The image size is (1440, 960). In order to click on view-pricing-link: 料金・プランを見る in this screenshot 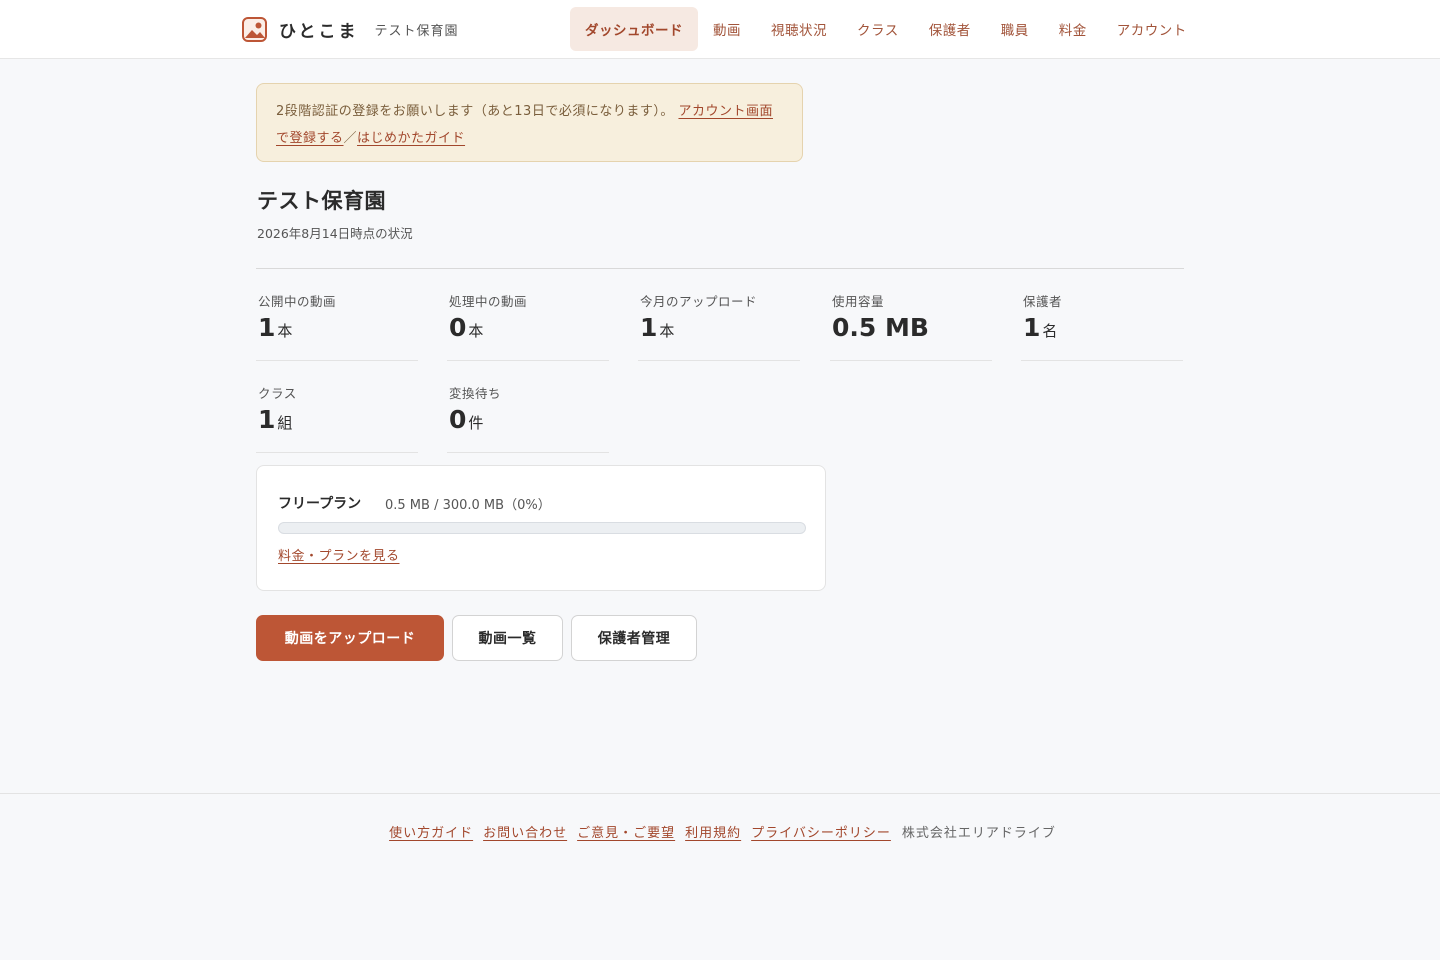, I will do `click(339, 554)`.